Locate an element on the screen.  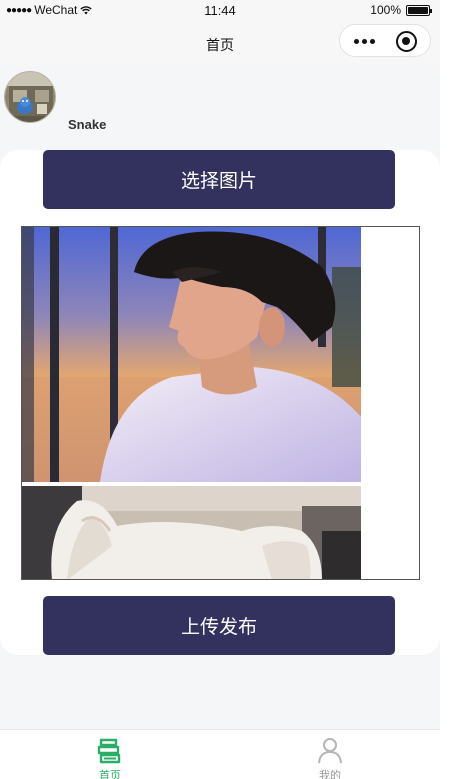
status-bar: ●●●●● WeChat 11:44 100% is located at coordinates (220, 10).